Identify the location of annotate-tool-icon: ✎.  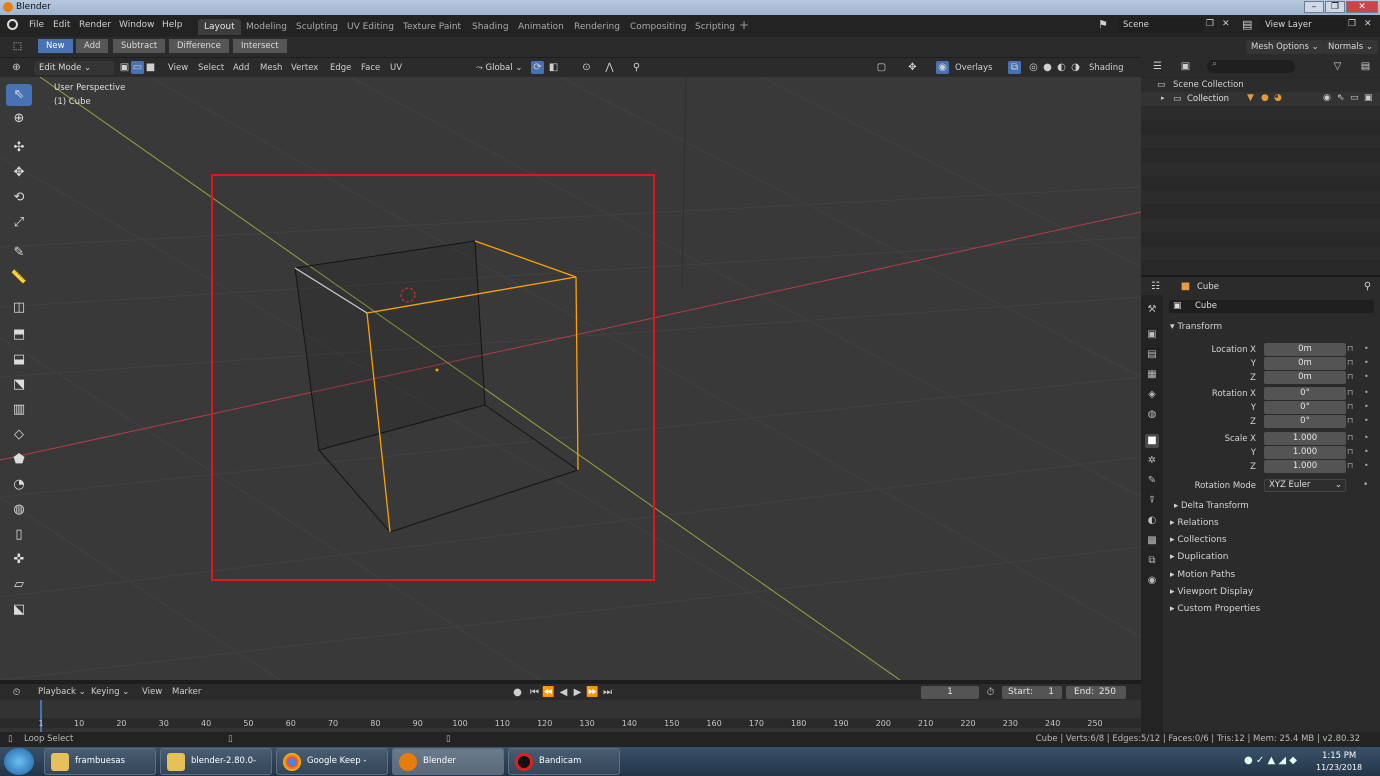
(19, 253).